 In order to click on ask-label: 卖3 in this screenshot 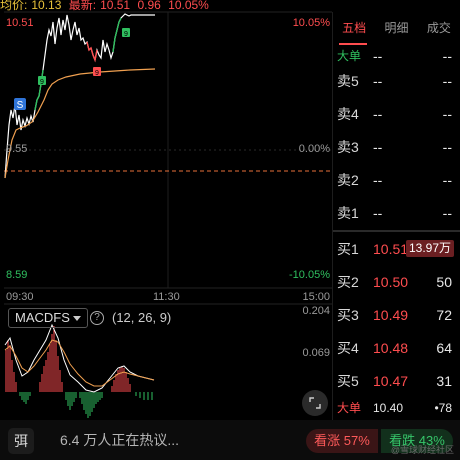, I will do `click(348, 147)`.